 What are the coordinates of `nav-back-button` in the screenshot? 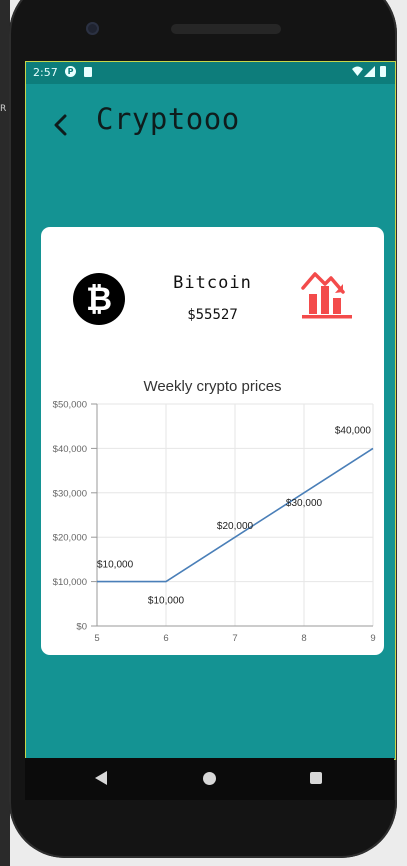 It's located at (101, 778).